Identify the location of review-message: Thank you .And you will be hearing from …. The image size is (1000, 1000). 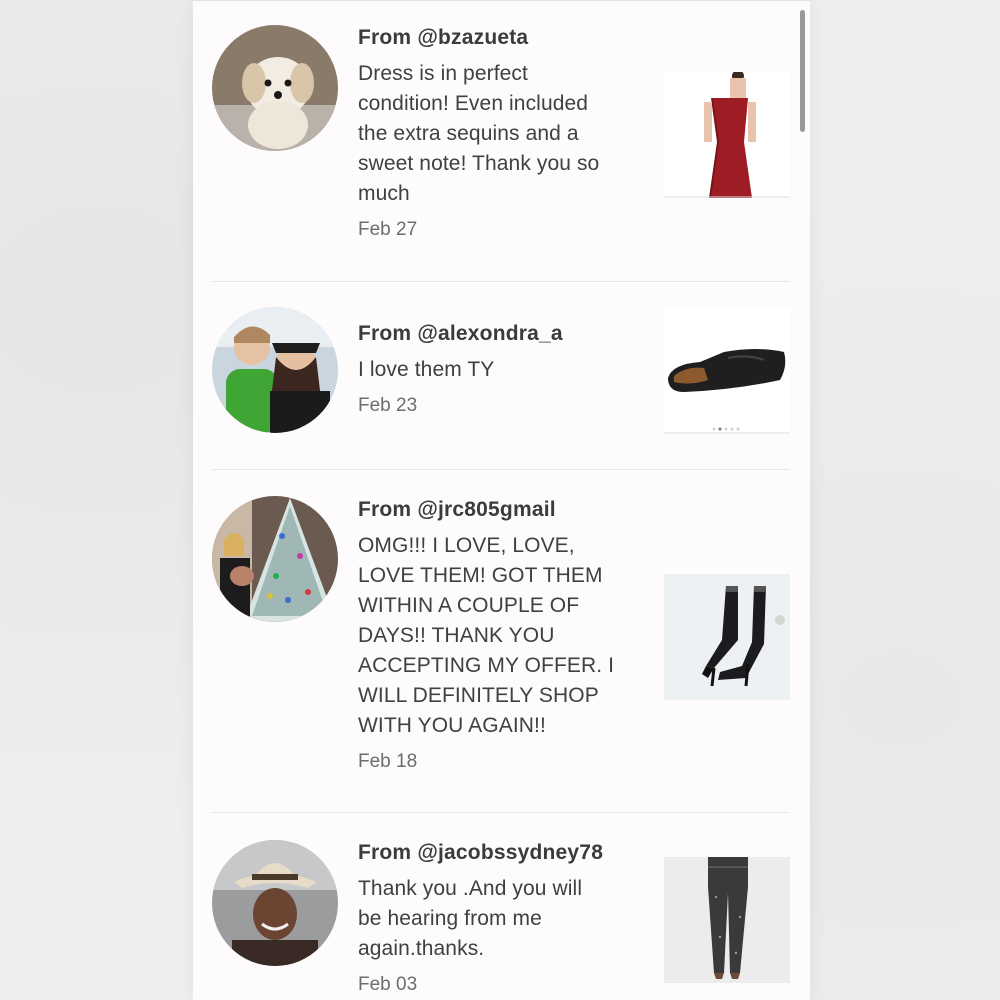
(470, 918).